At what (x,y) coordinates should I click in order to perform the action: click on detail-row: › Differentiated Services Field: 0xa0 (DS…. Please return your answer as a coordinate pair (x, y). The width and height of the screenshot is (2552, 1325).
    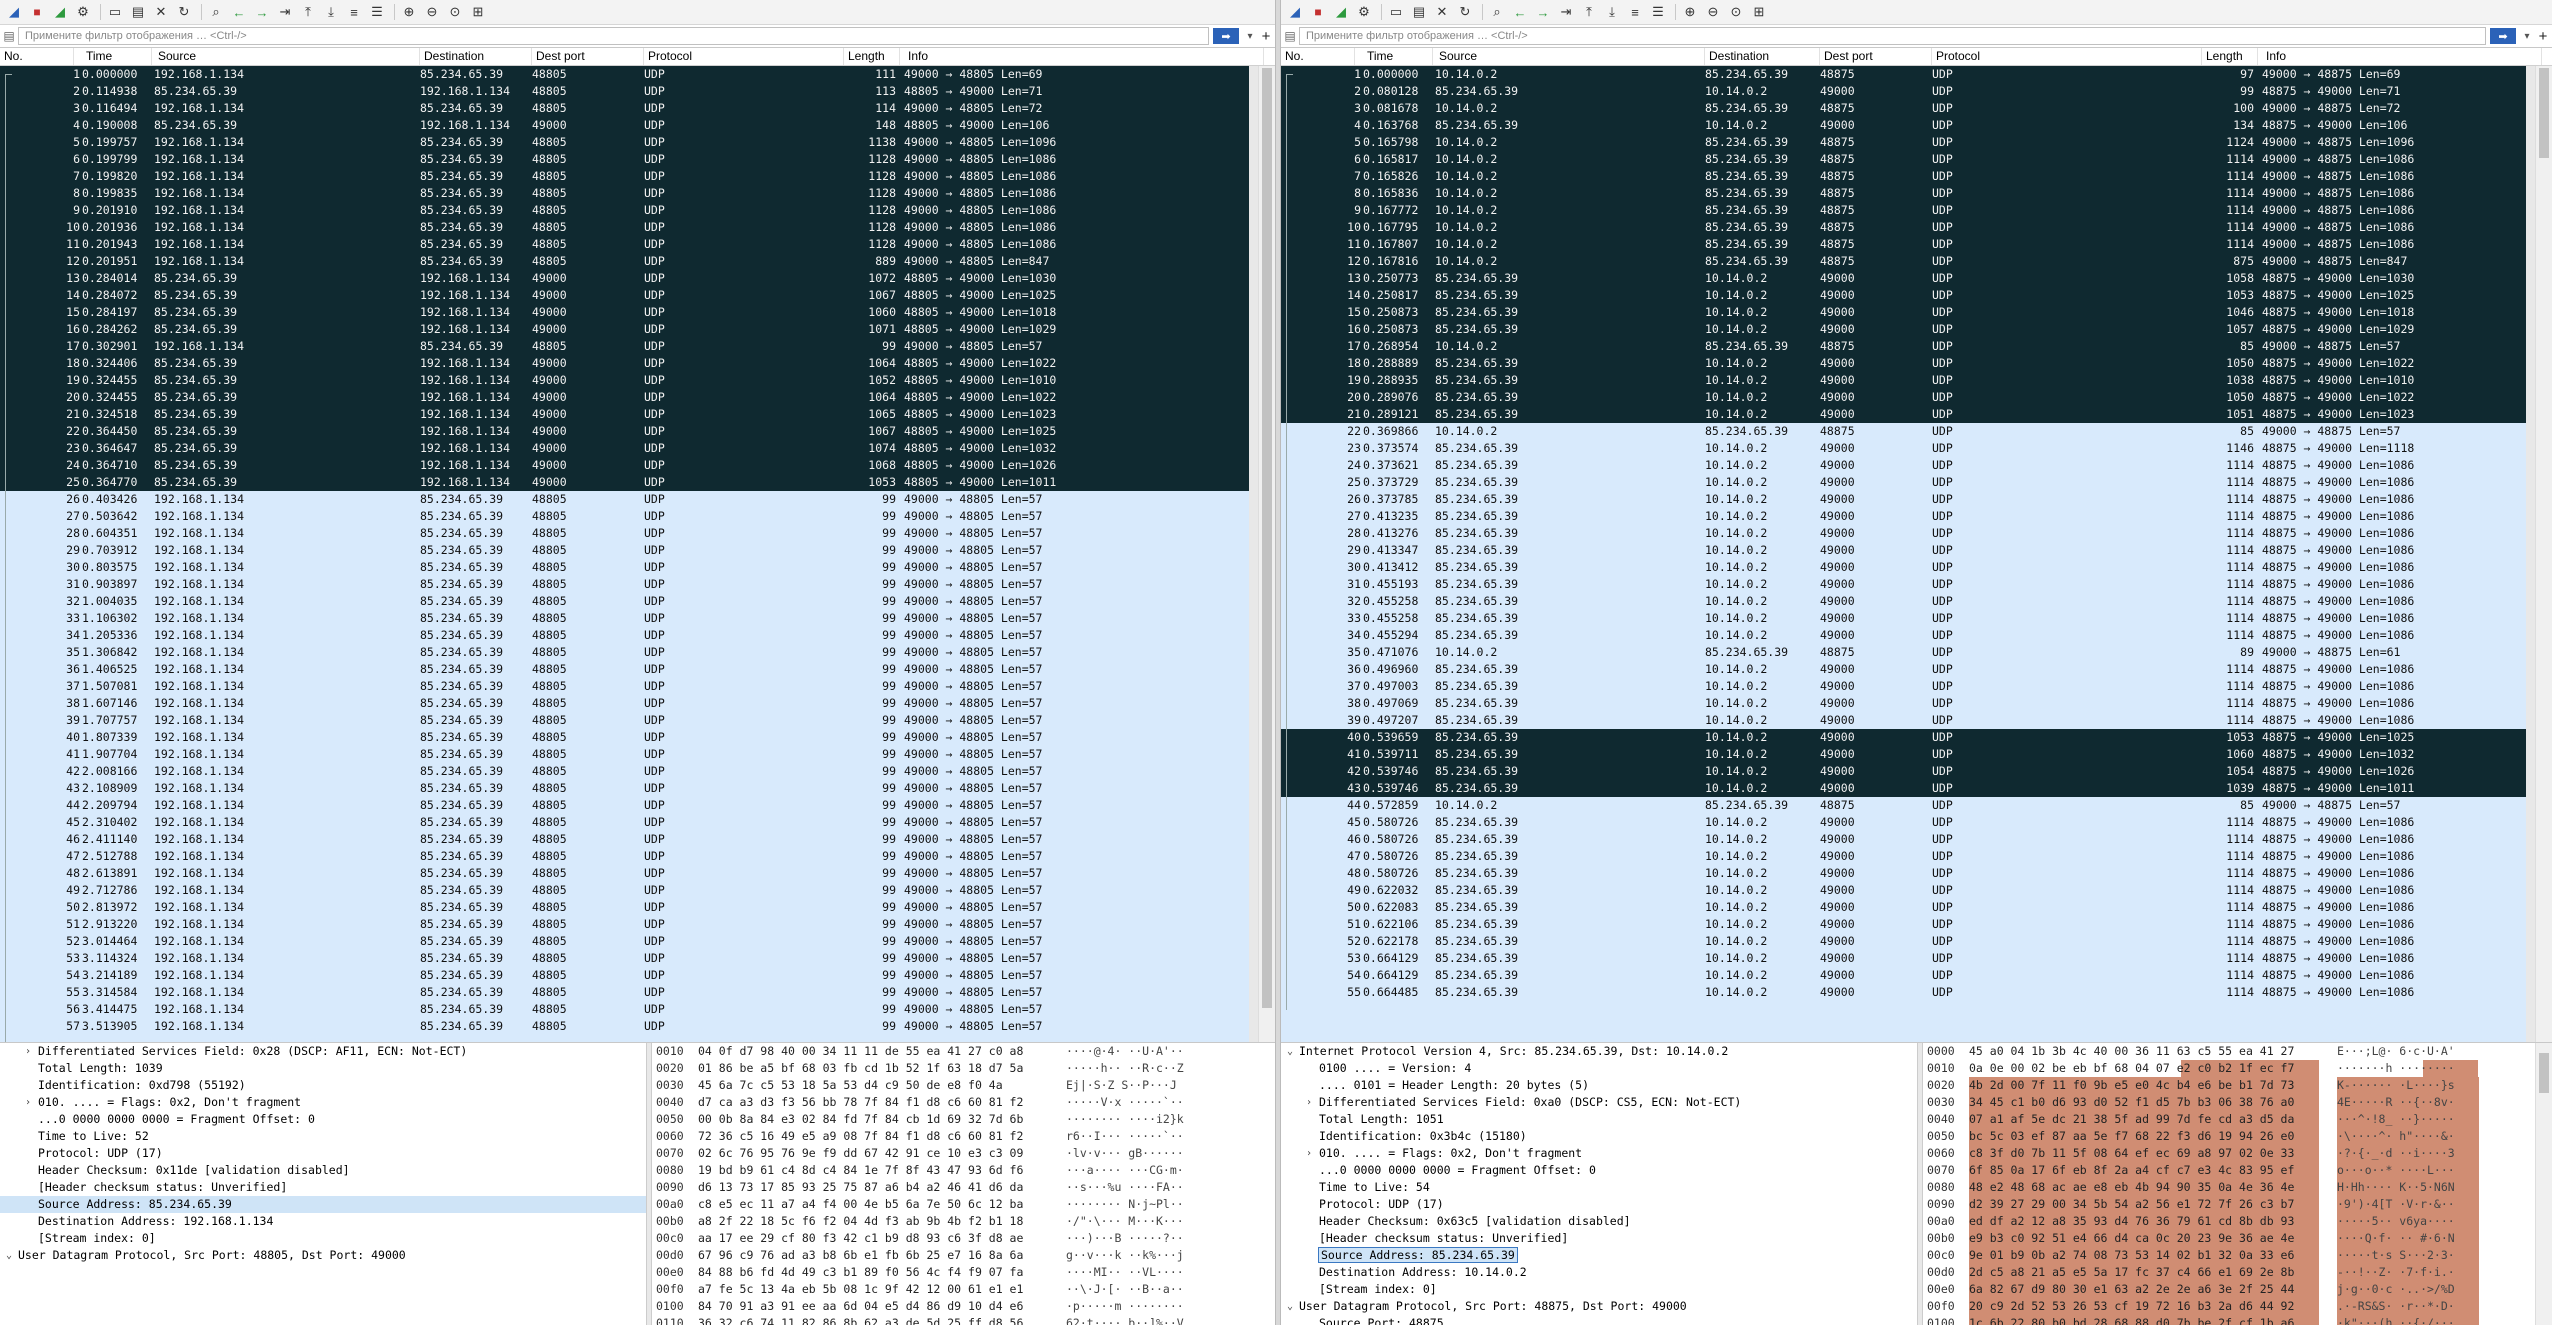
    Looking at the image, I should click on (1599, 1102).